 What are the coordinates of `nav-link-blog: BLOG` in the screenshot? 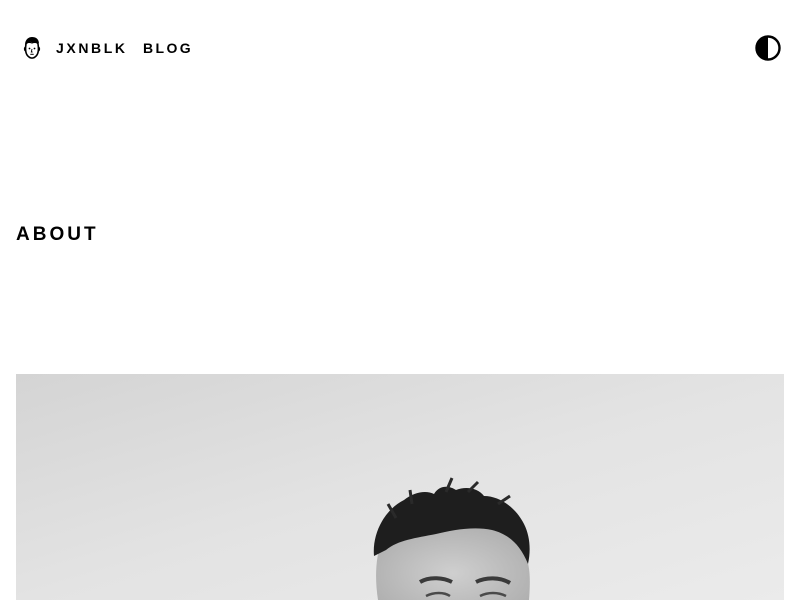 It's located at (168, 48).